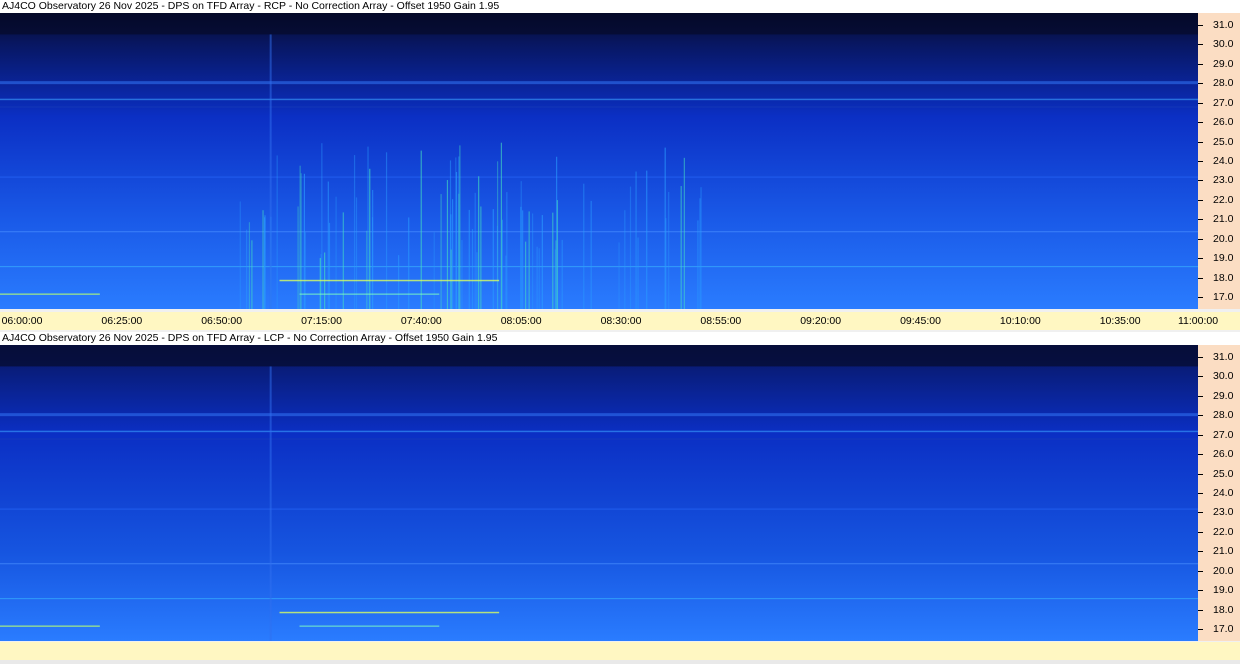 This screenshot has width=1240, height=664. I want to click on rcp-ytick-label: 31.0, so click(1223, 24).